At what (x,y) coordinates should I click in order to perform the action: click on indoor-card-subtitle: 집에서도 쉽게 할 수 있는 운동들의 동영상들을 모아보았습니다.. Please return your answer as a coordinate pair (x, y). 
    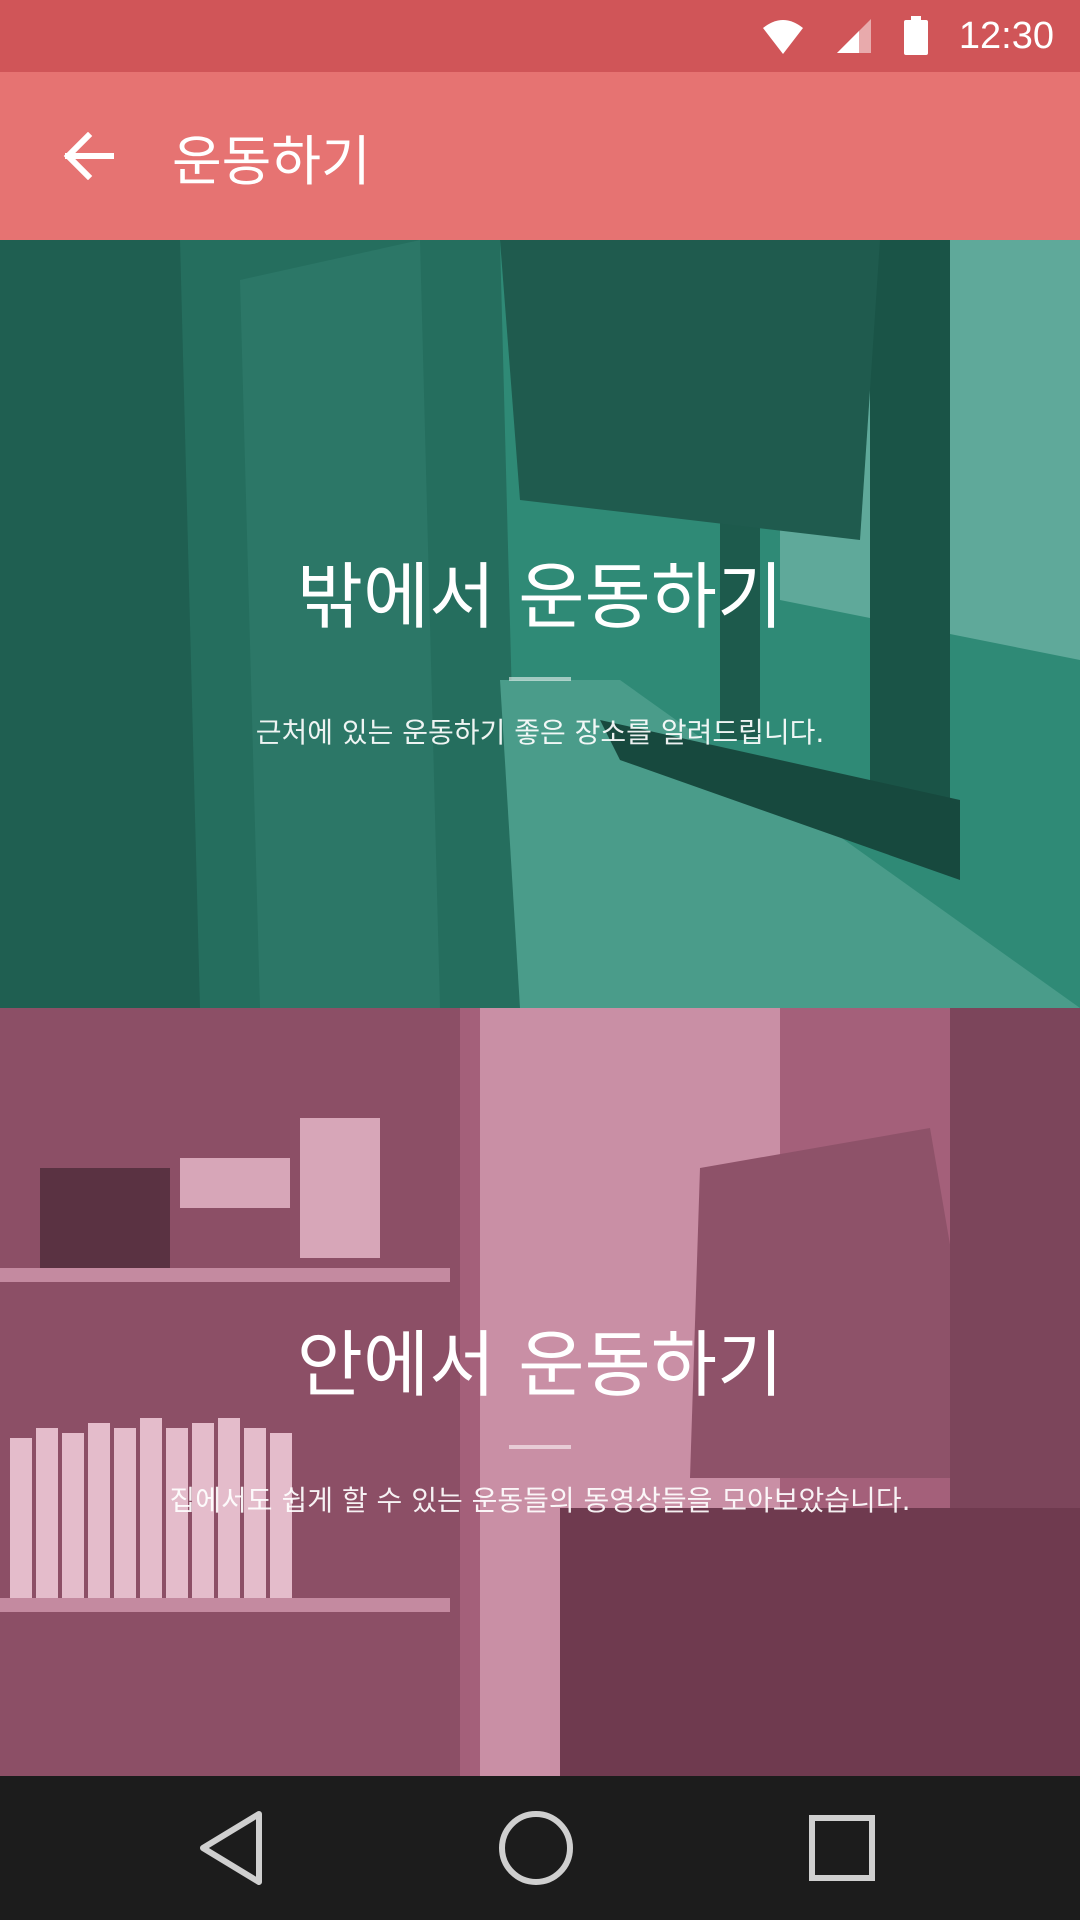
    Looking at the image, I should click on (540, 1500).